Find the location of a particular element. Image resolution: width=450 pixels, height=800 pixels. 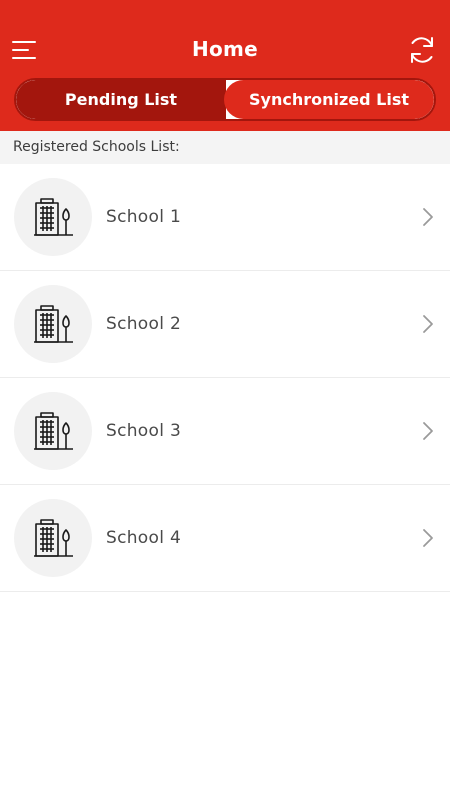

school-name: School 2 is located at coordinates (144, 324).